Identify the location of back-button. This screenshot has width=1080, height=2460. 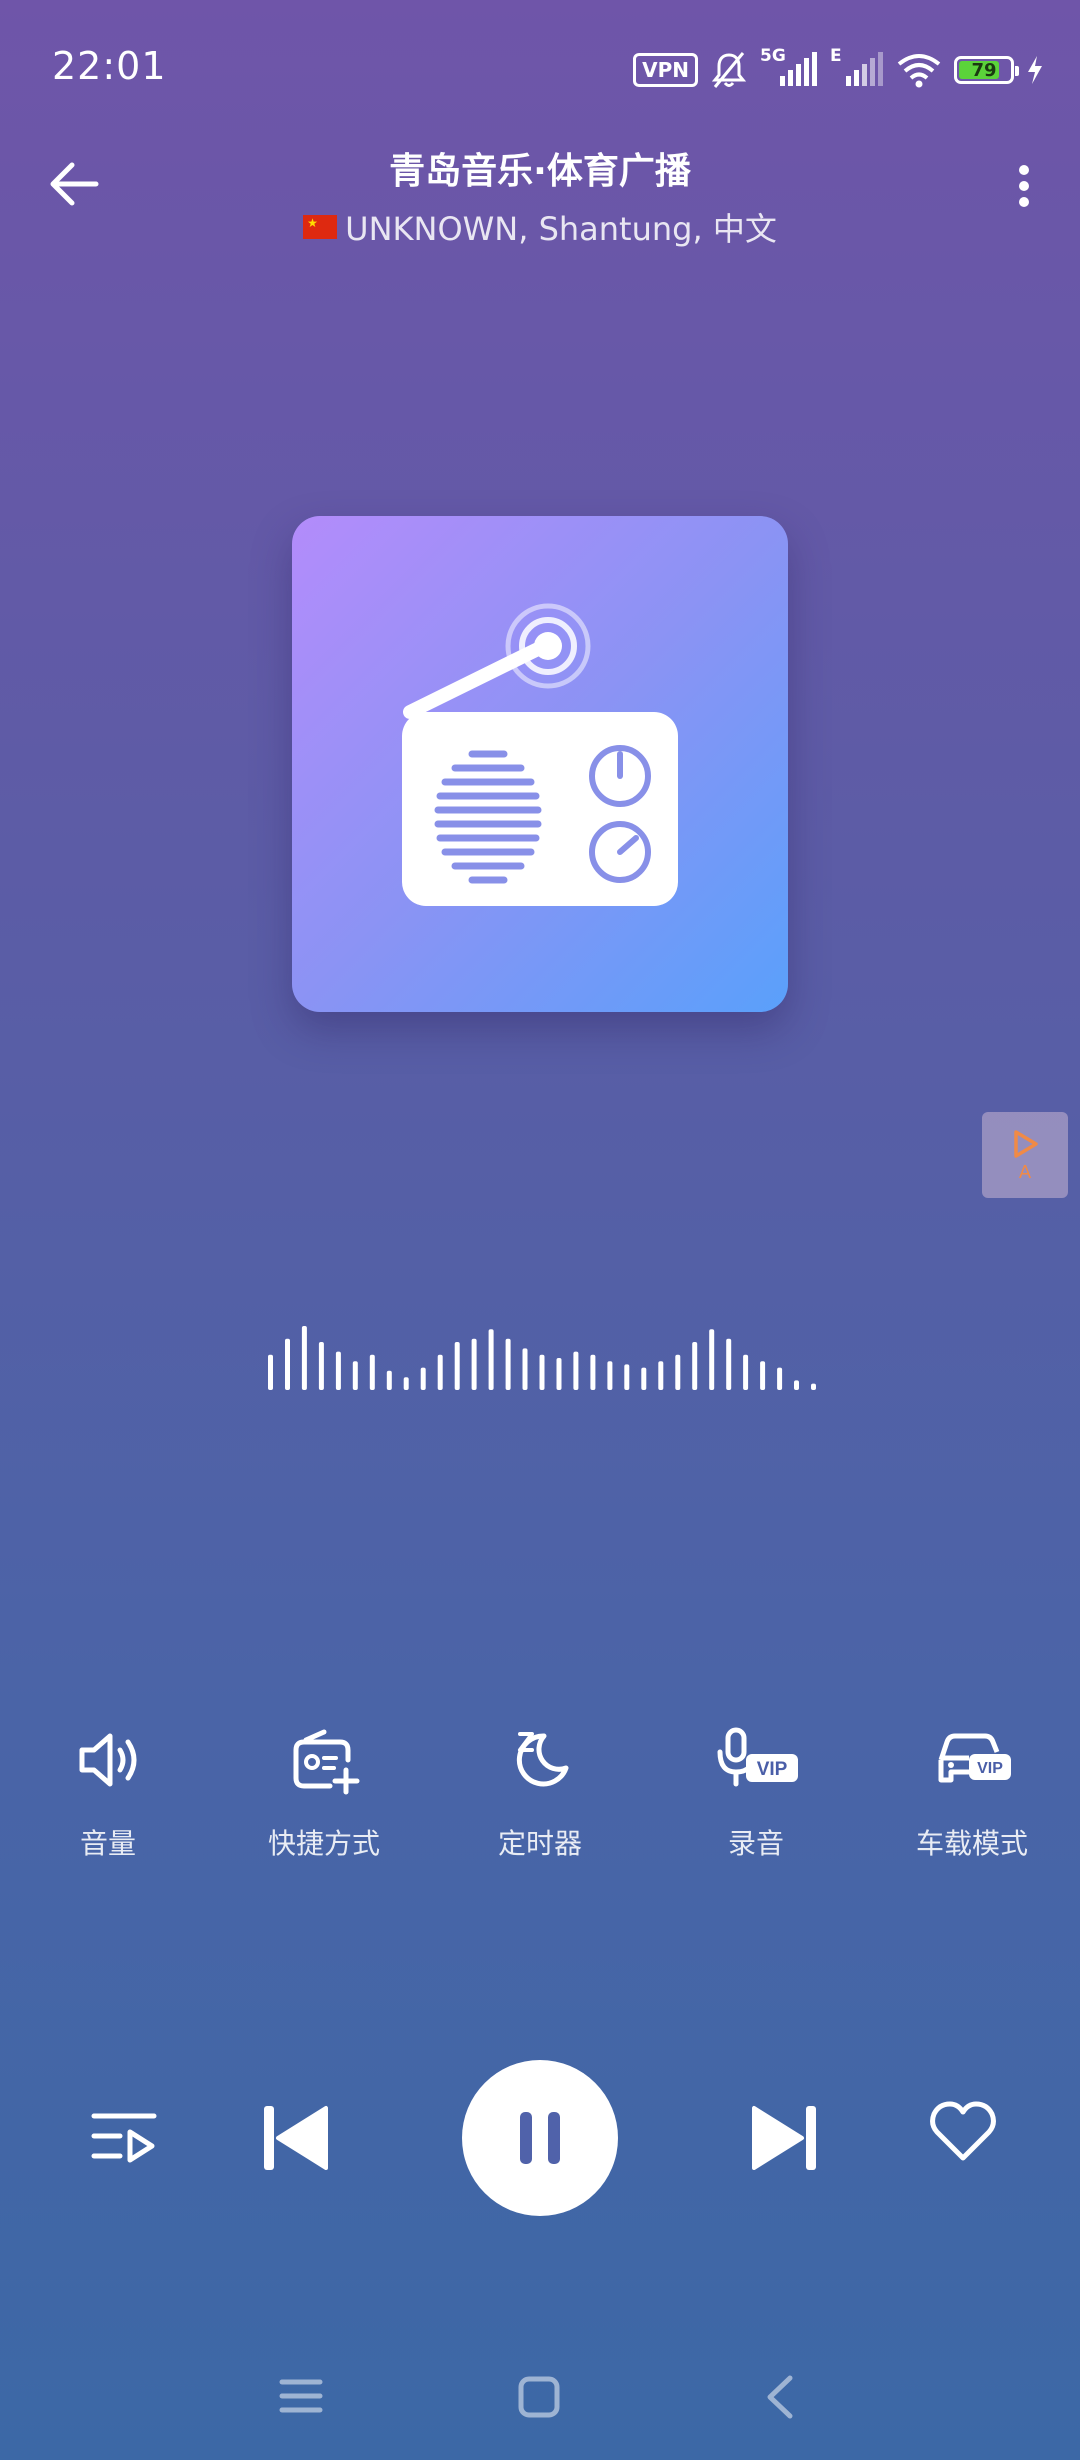
(76, 184).